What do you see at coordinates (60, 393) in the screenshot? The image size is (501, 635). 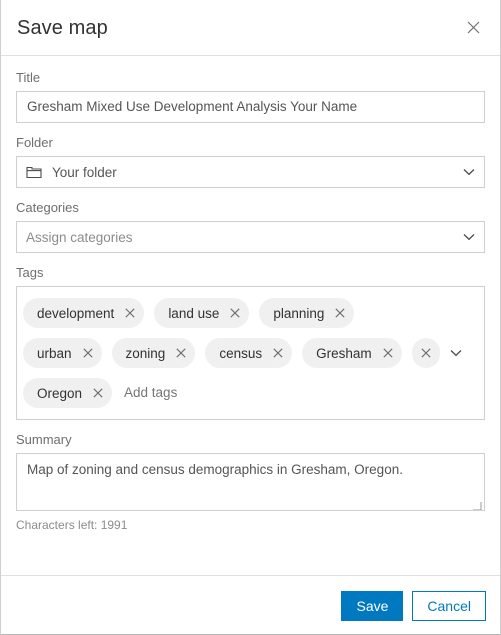 I see `tag-label: Oregon` at bounding box center [60, 393].